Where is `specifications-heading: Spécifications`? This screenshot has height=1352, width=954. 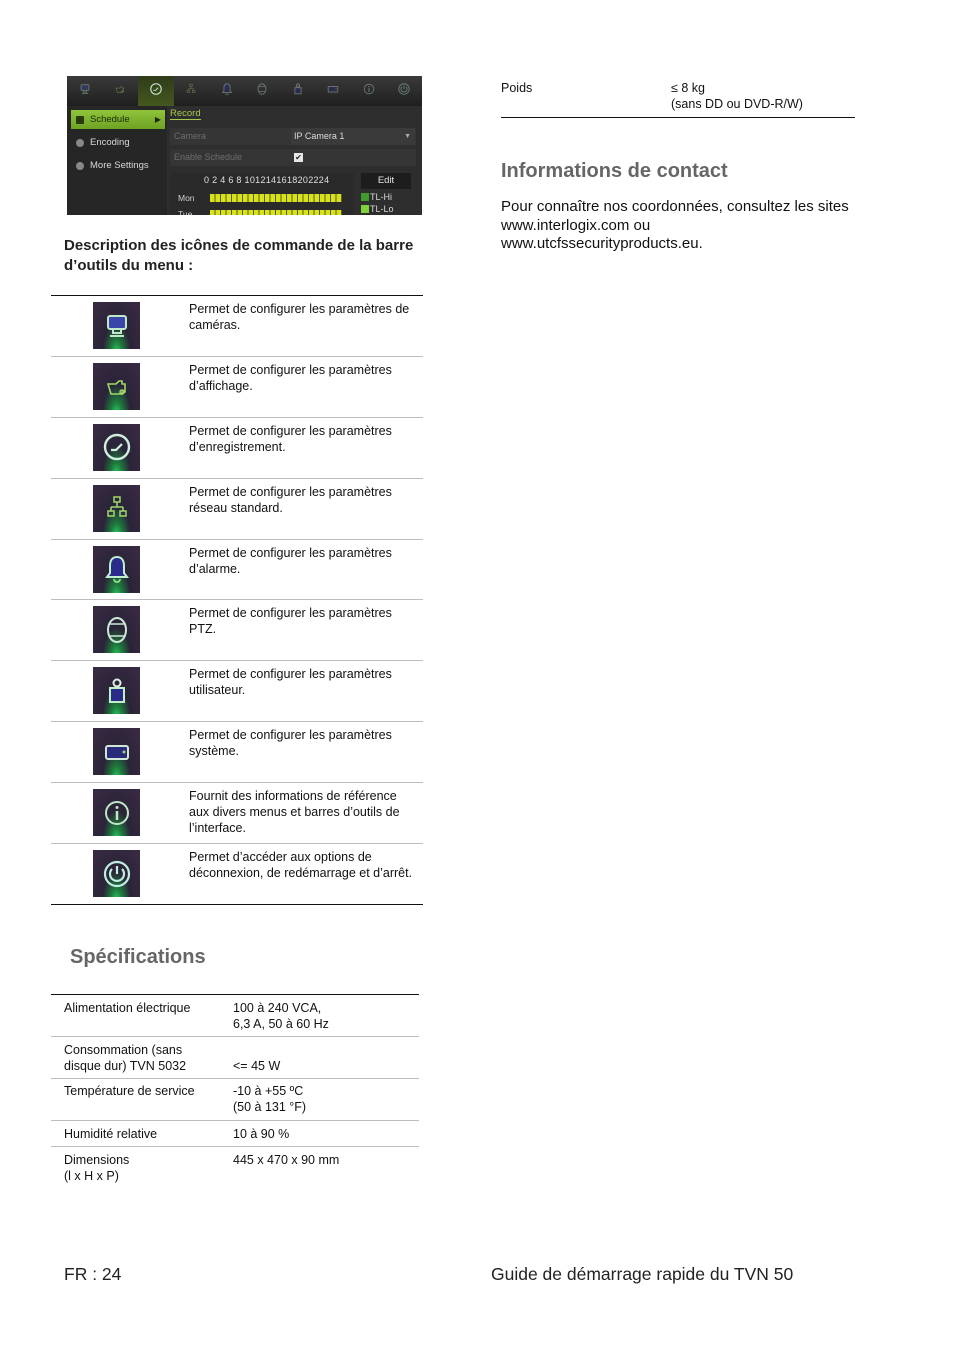
specifications-heading: Spécifications is located at coordinates (138, 957).